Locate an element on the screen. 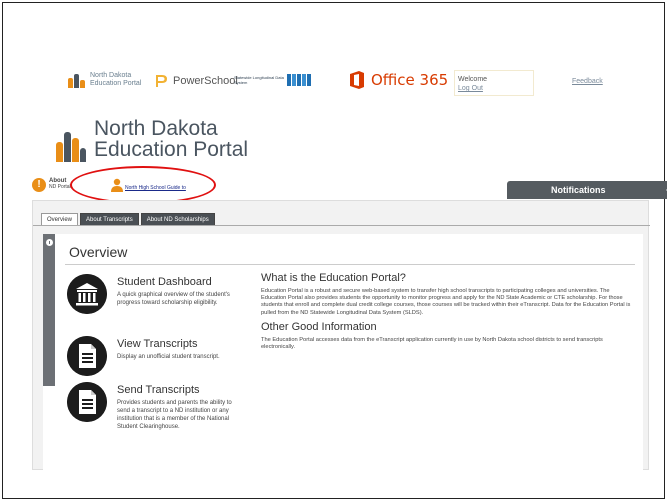 Image resolution: width=667 pixels, height=501 pixels. office-icon is located at coordinates (357, 80).